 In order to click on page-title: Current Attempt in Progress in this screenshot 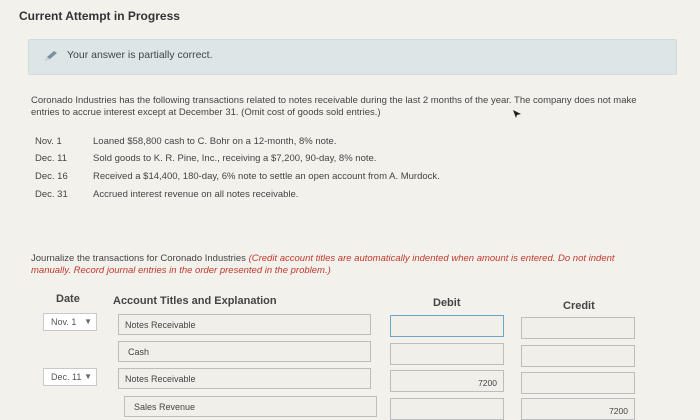, I will do `click(99, 16)`.